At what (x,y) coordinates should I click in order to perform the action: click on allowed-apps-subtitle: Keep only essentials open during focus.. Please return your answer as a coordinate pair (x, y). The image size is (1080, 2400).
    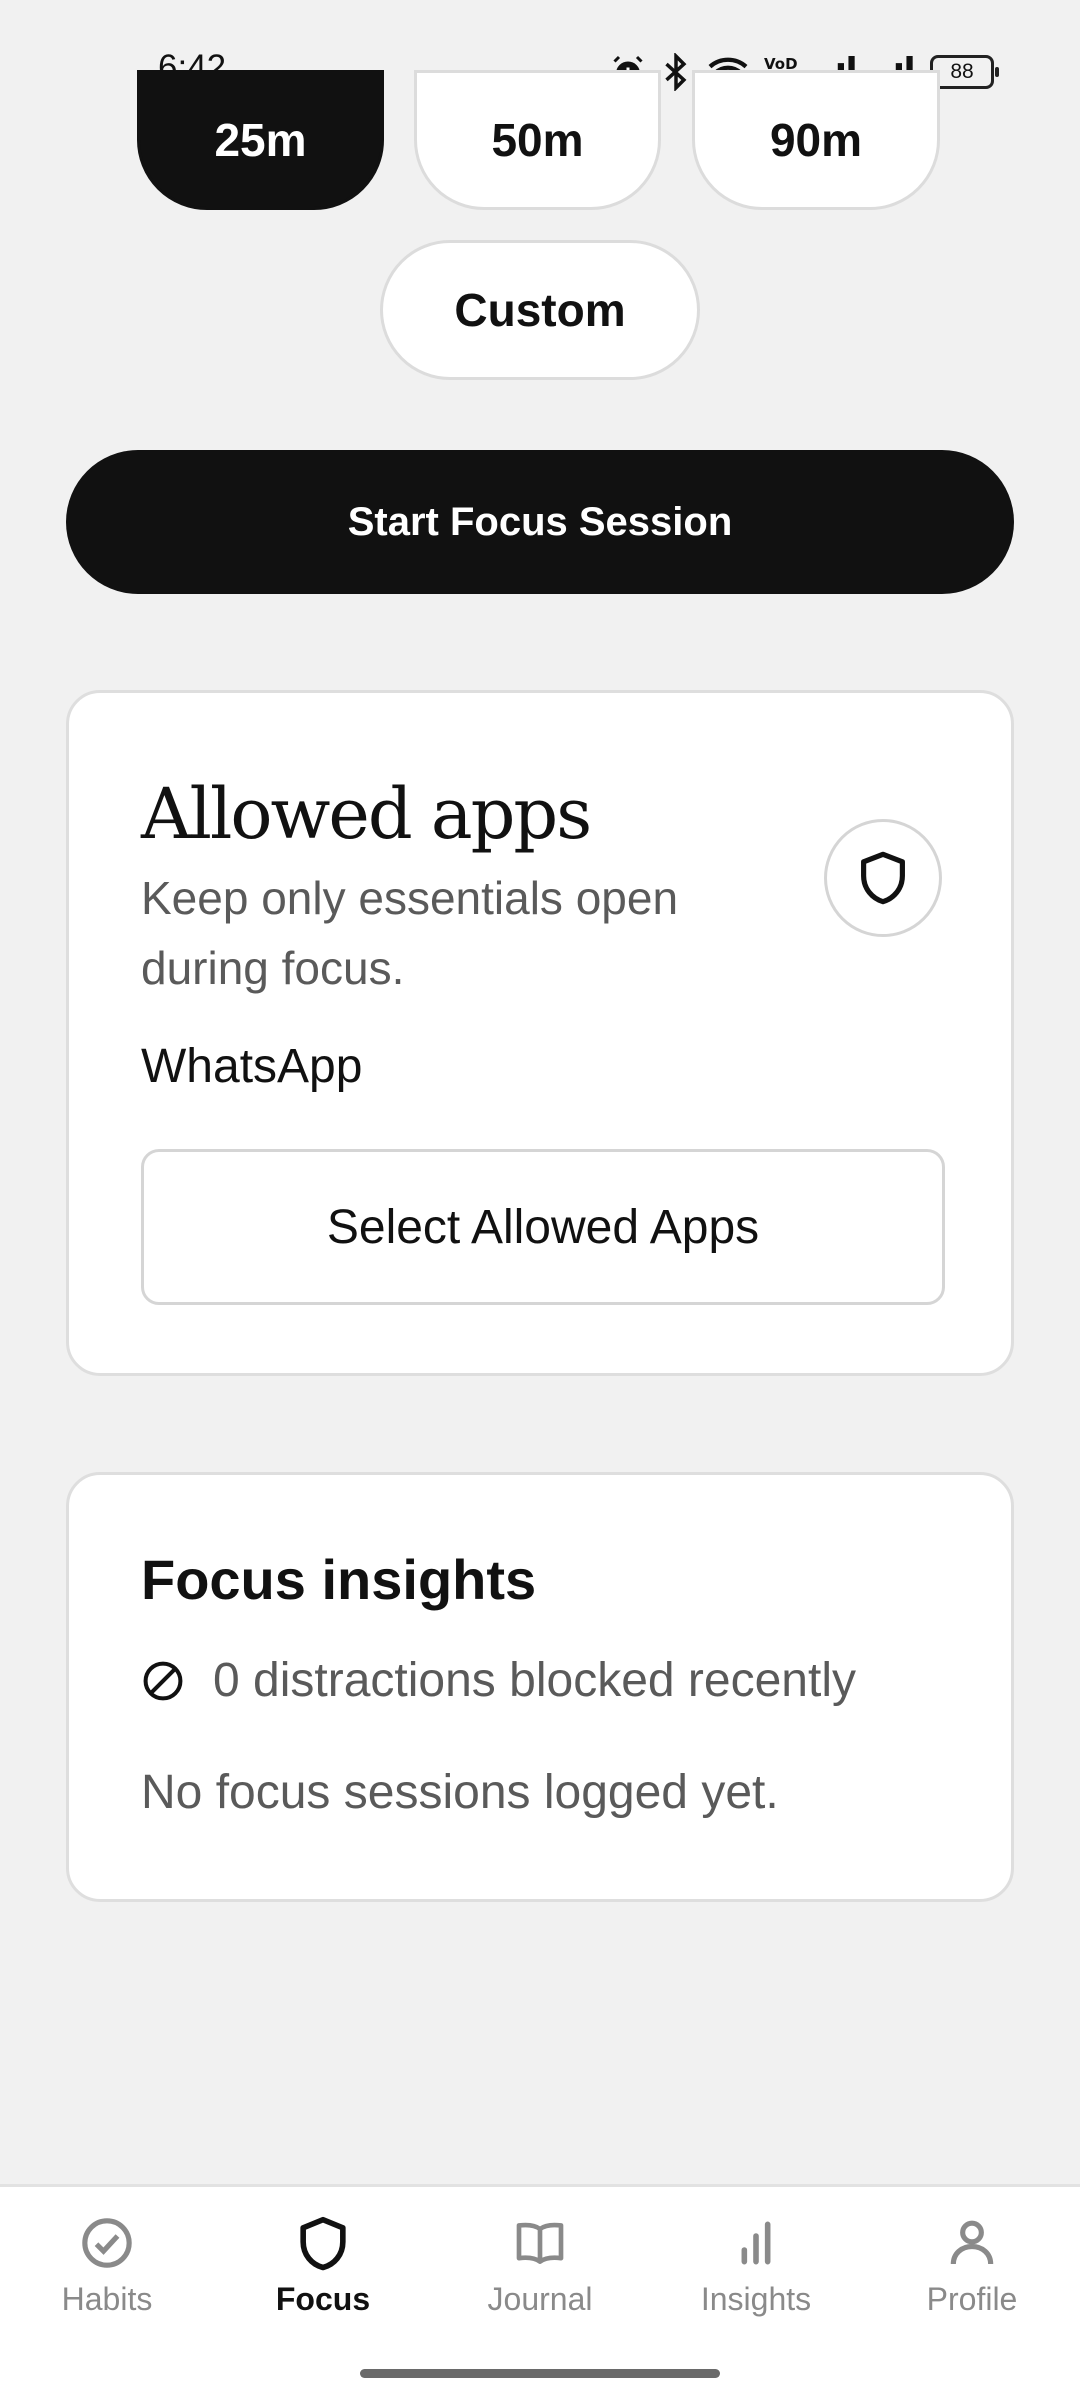
    Looking at the image, I should click on (410, 933).